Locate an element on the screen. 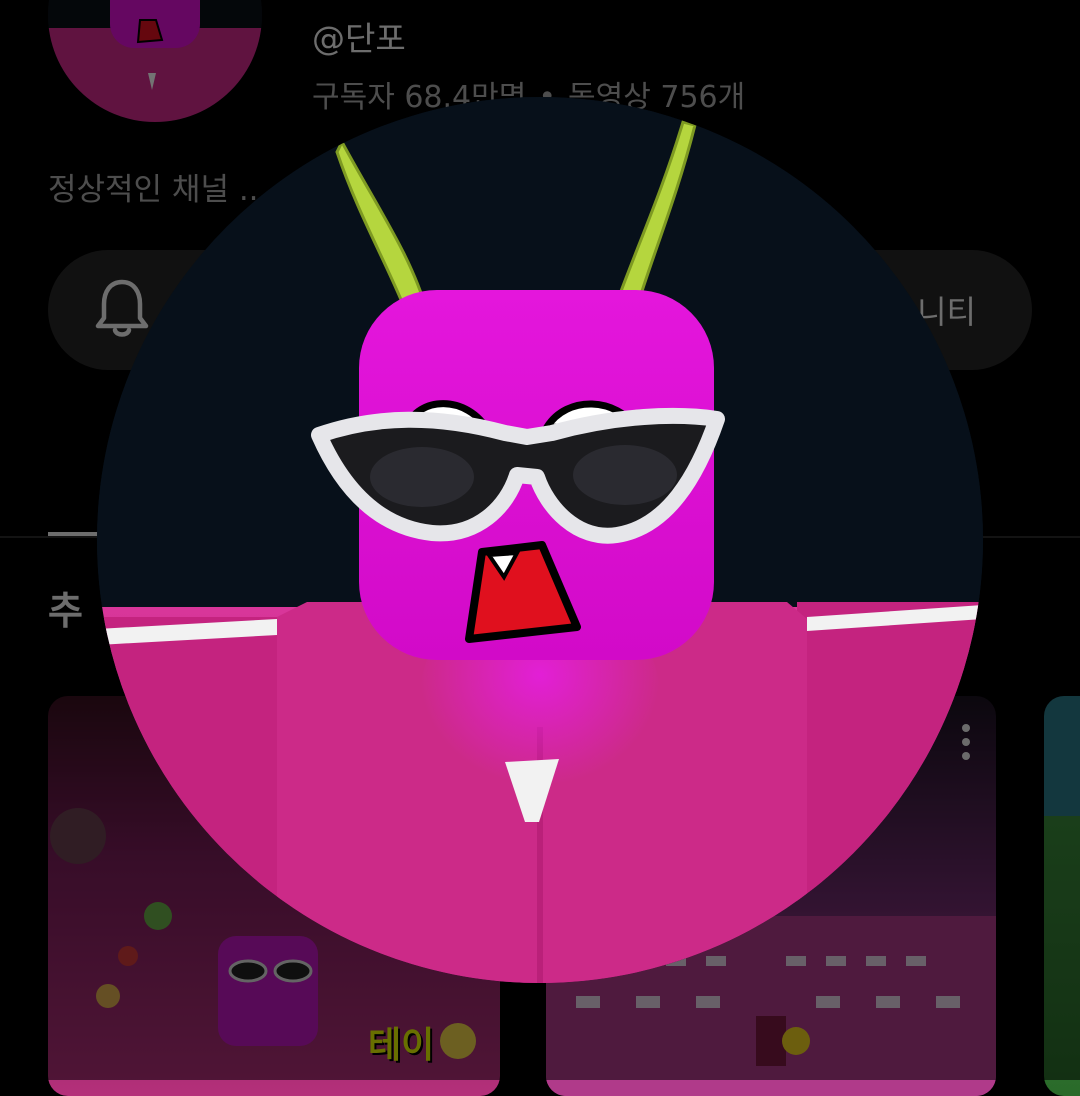 This screenshot has width=1080, height=1096. bell-icon is located at coordinates (122, 310).